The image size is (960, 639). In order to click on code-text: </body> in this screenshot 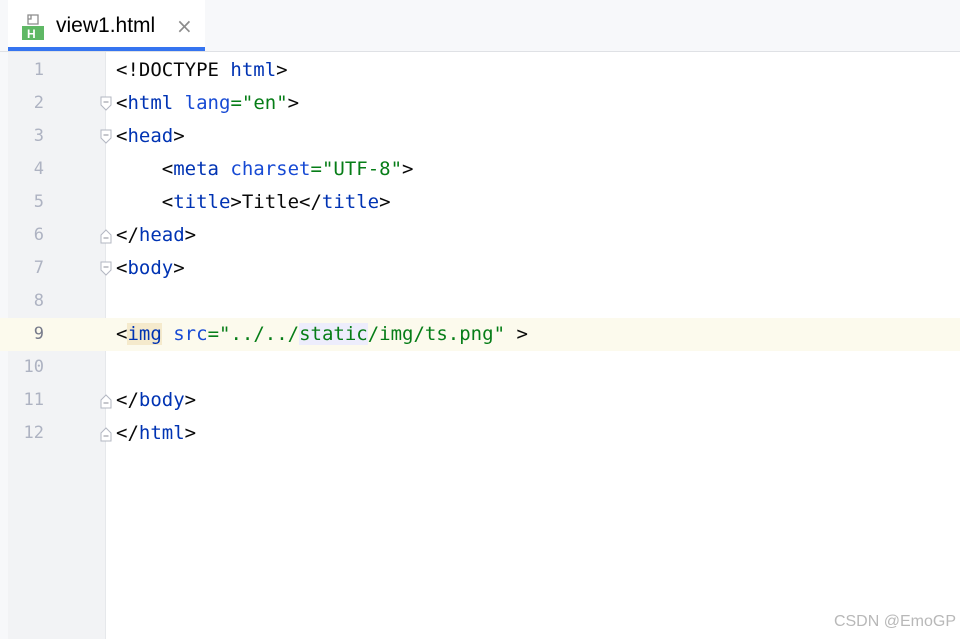, I will do `click(156, 400)`.